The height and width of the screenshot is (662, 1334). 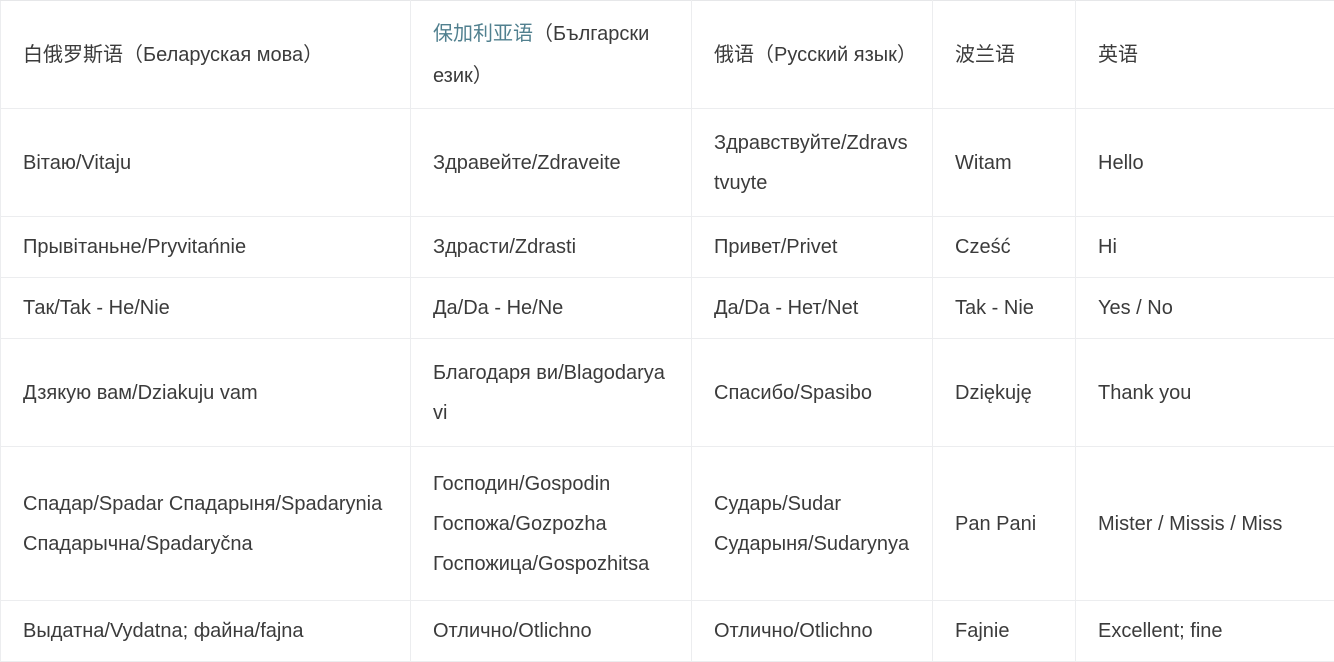 I want to click on cell-belarusian: Дзякую вам/Dziakuju vam, so click(x=206, y=393).